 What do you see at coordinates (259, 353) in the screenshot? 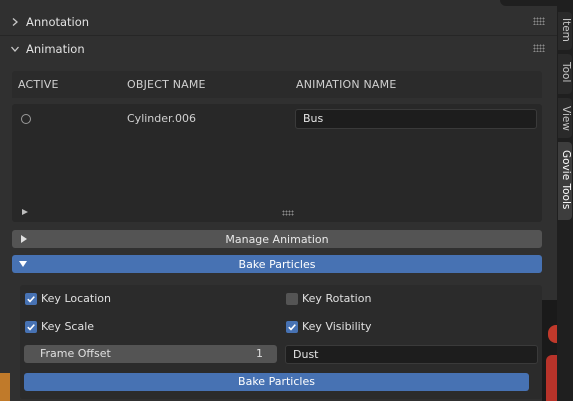
I see `frame-offset-value: 1` at bounding box center [259, 353].